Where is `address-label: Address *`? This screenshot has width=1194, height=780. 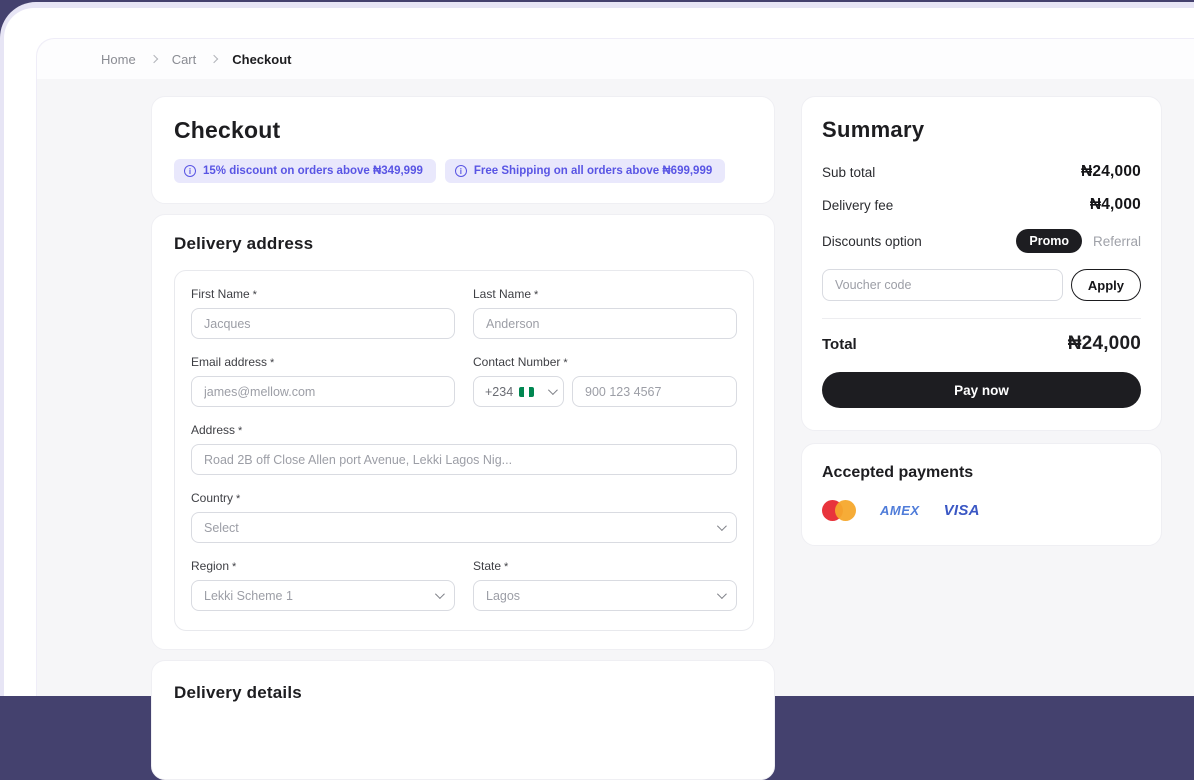
address-label: Address * is located at coordinates (217, 430).